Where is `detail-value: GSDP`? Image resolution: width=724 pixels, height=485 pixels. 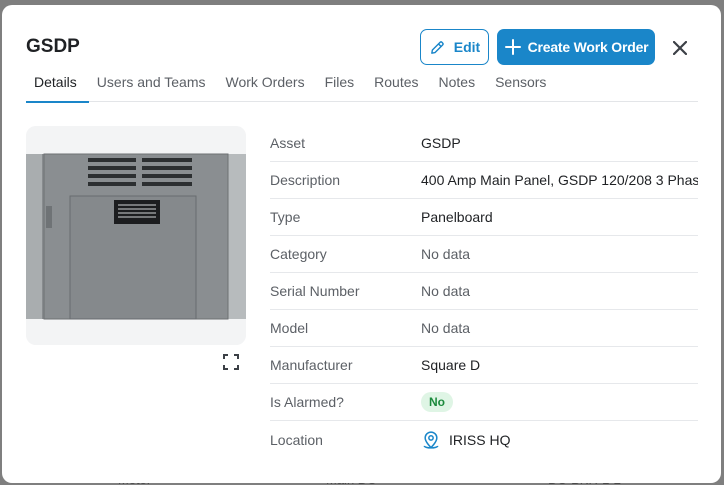
detail-value: GSDP is located at coordinates (441, 143).